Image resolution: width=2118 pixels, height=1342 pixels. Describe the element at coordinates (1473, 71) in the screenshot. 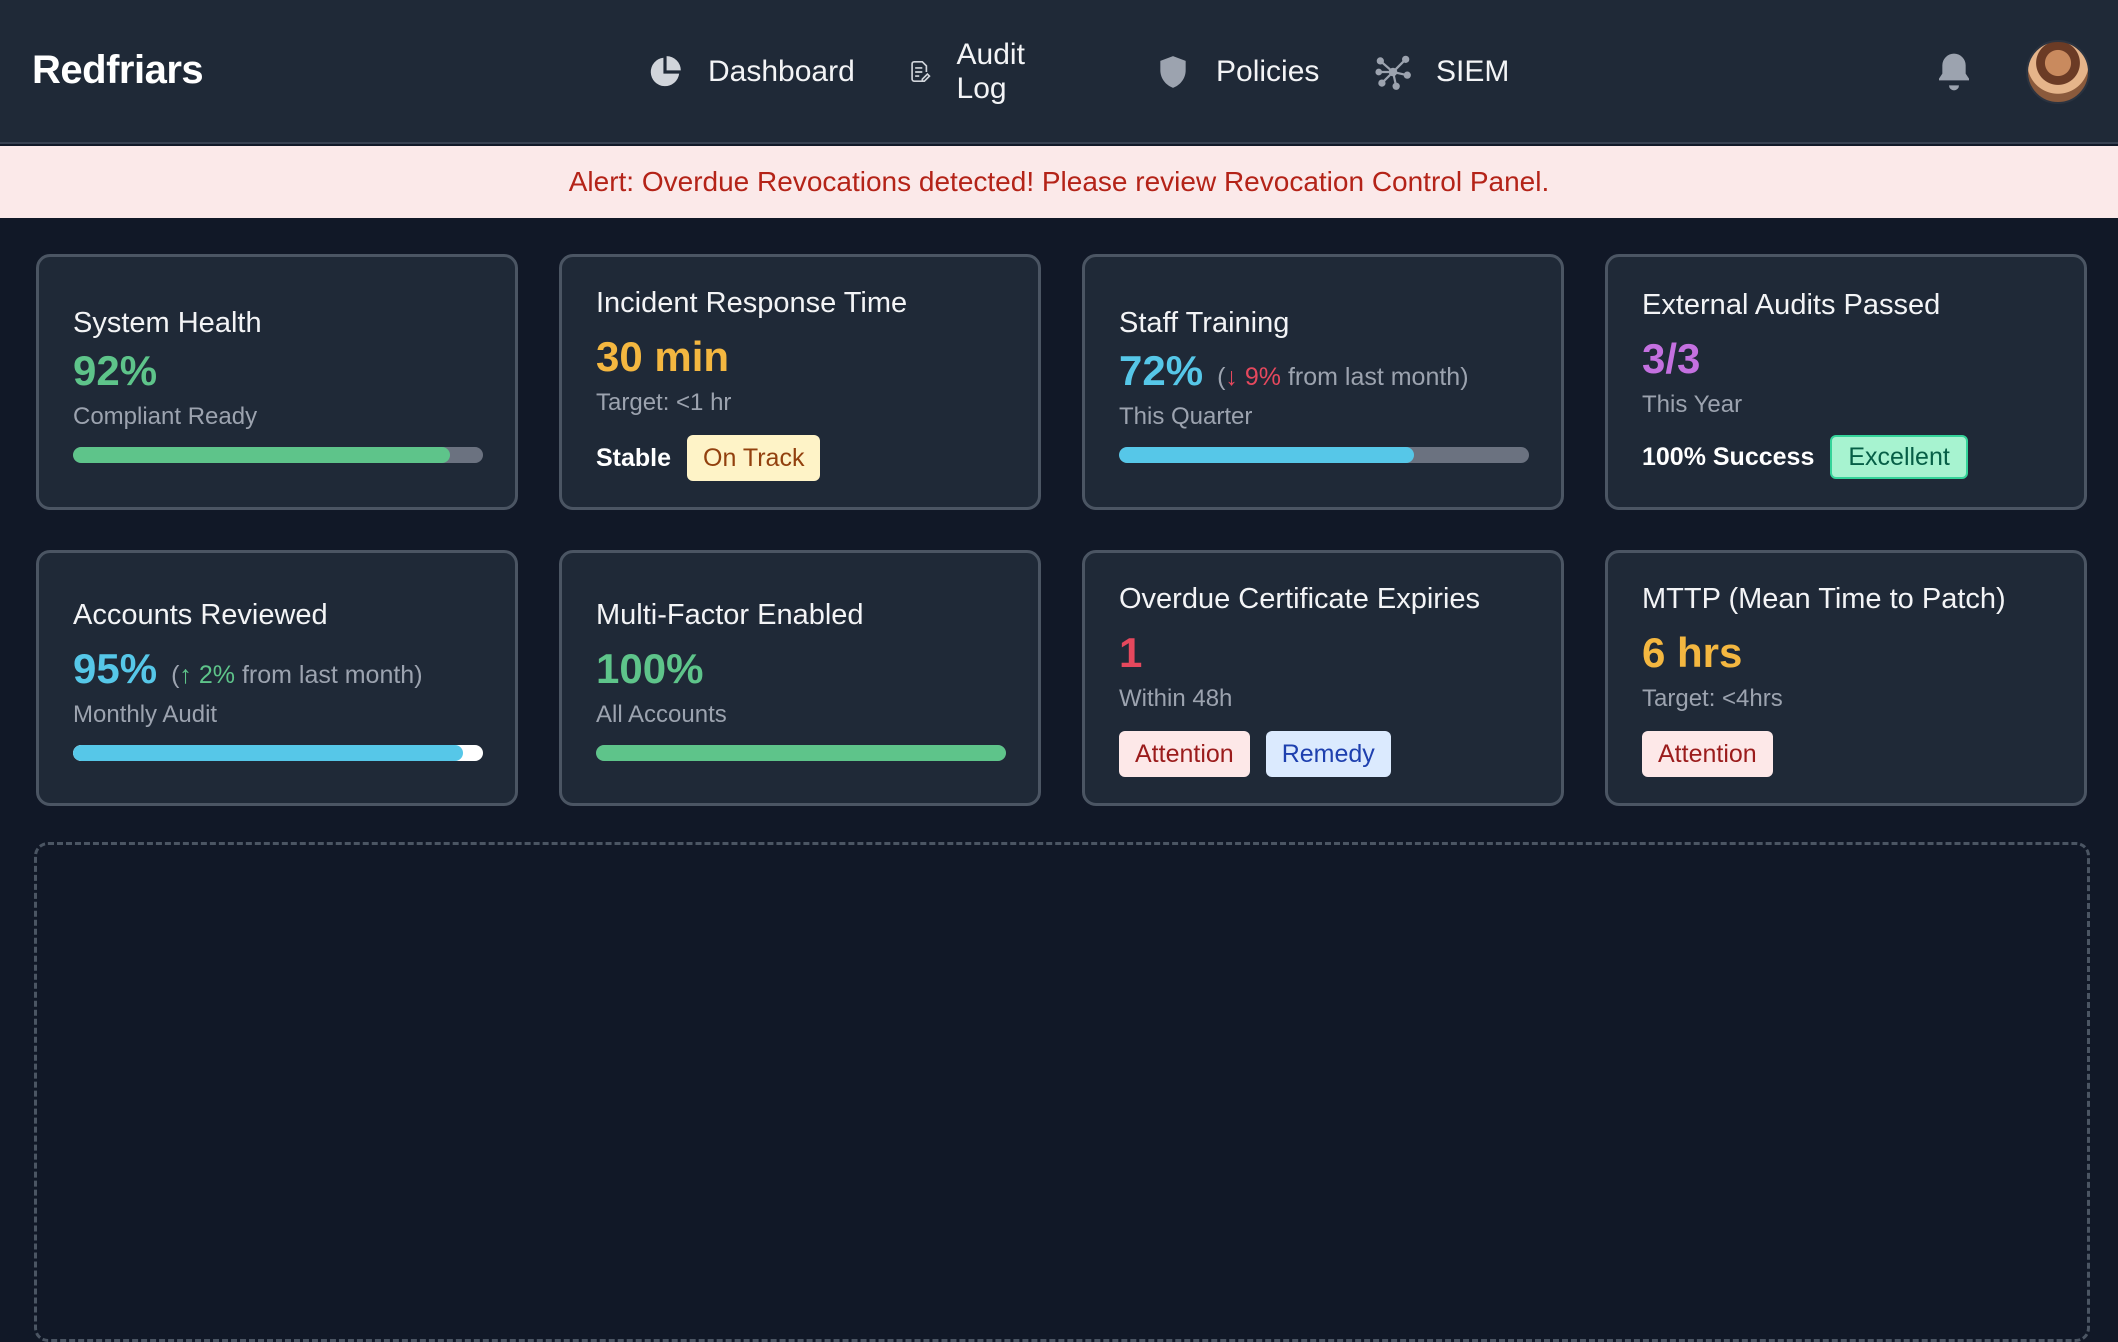

I see `nav-siem-label: SIEM` at that location.